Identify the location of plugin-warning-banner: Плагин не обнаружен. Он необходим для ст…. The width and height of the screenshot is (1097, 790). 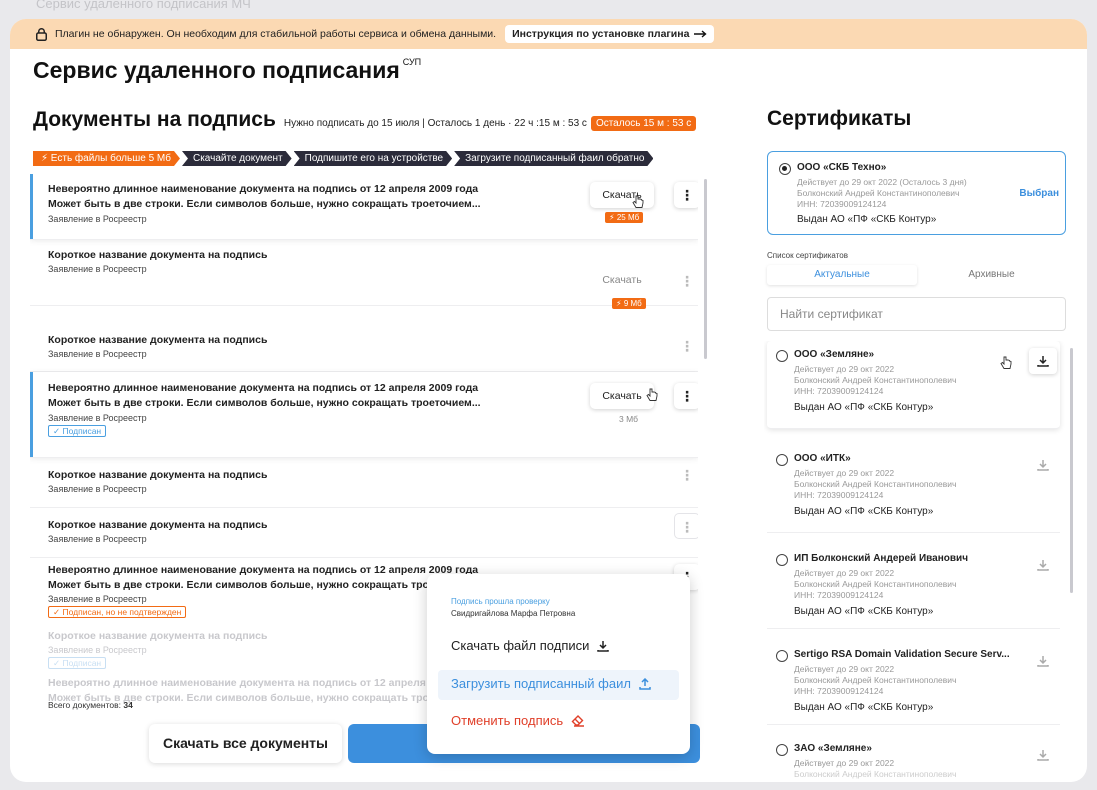
(548, 34).